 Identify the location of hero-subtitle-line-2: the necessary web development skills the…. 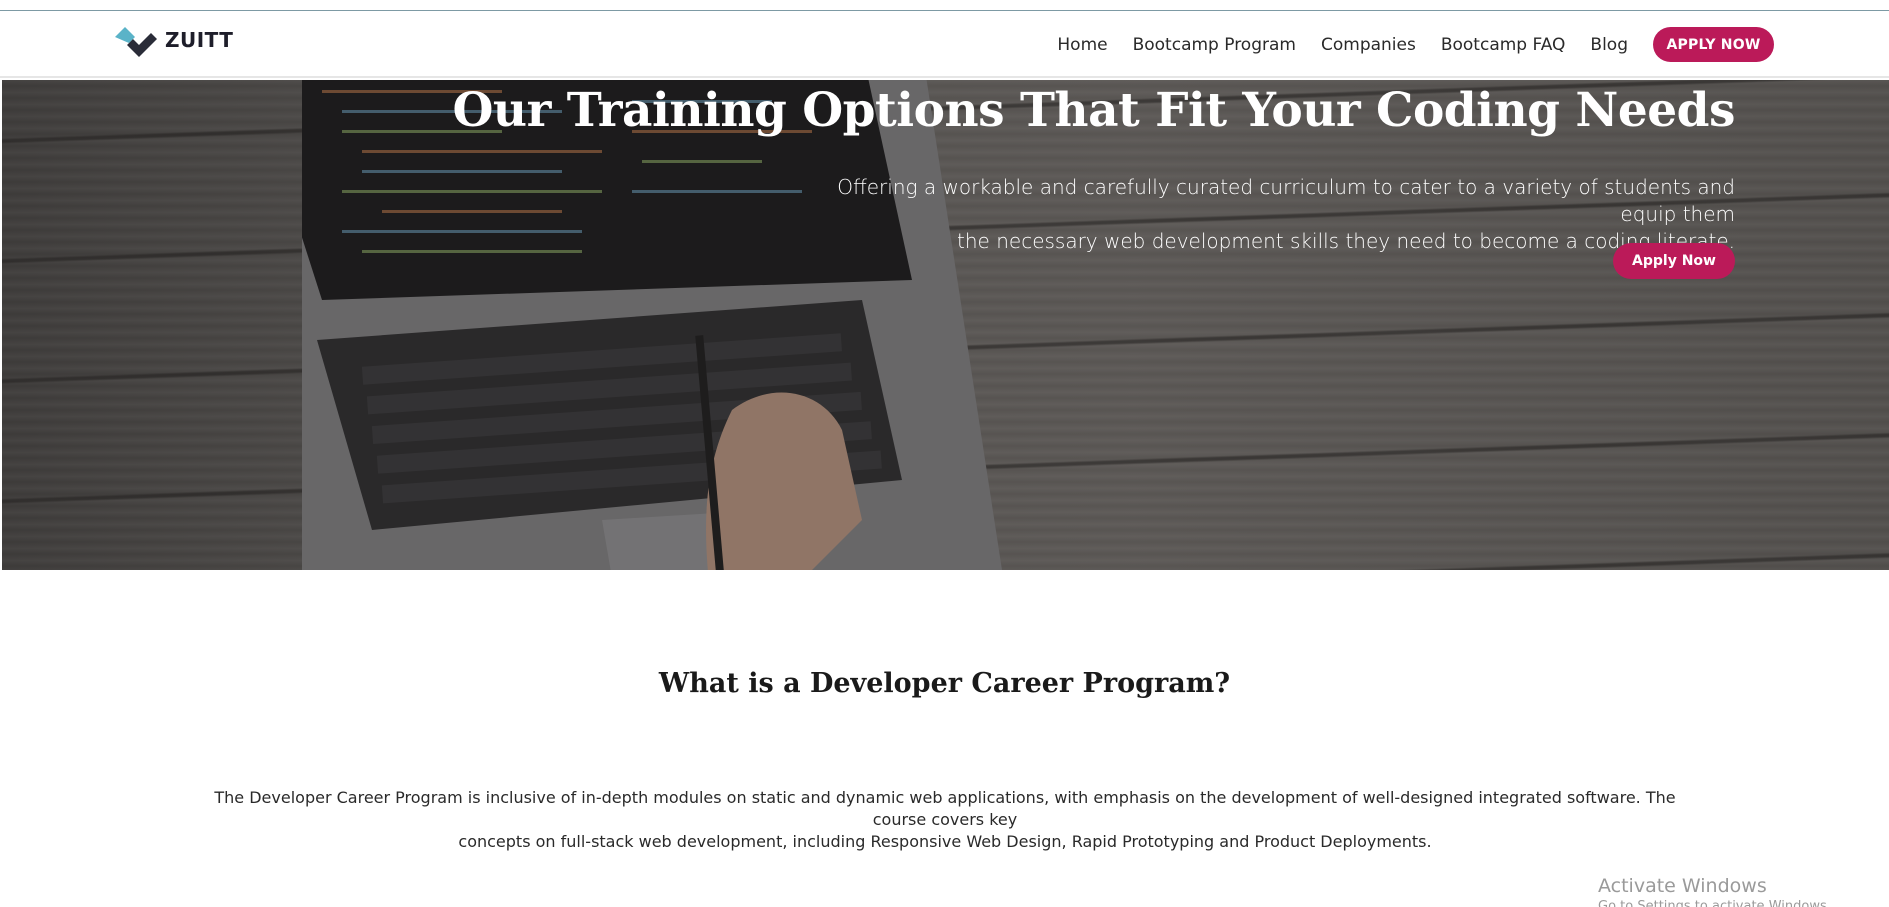
(1346, 241).